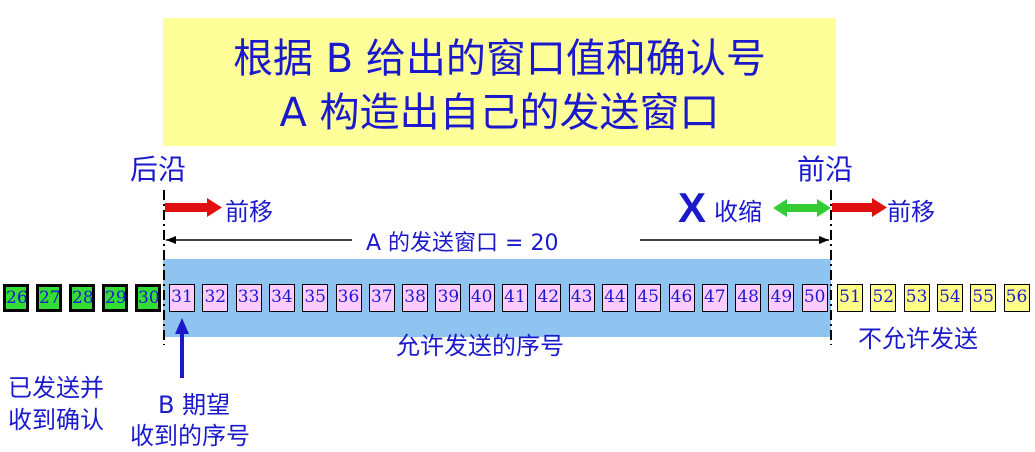 The height and width of the screenshot is (452, 1035). What do you see at coordinates (193, 207) in the screenshot?
I see `trailing-forward-arrow` at bounding box center [193, 207].